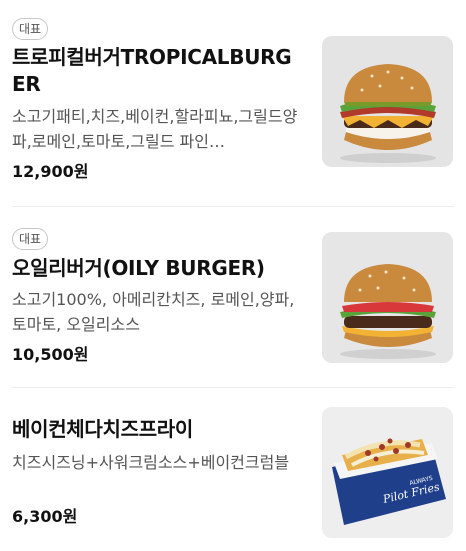 This screenshot has height=551, width=466. Describe the element at coordinates (102, 429) in the screenshot. I see `menu-item-name: 베이컨체다치즈프라이` at that location.